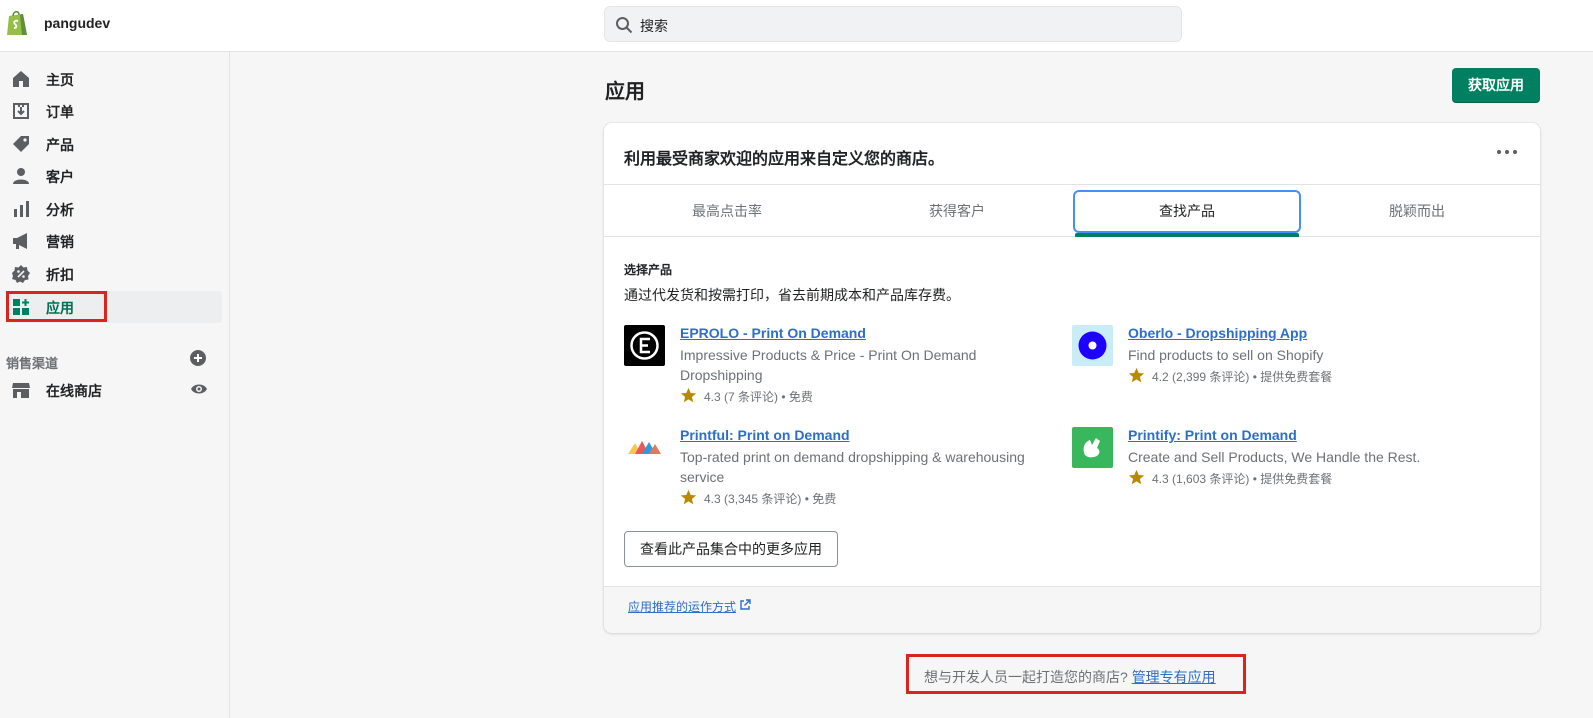 This screenshot has height=718, width=1593. I want to click on section-description: 通过代发货和按需打印，省去前期成本和产品库存费。, so click(792, 295).